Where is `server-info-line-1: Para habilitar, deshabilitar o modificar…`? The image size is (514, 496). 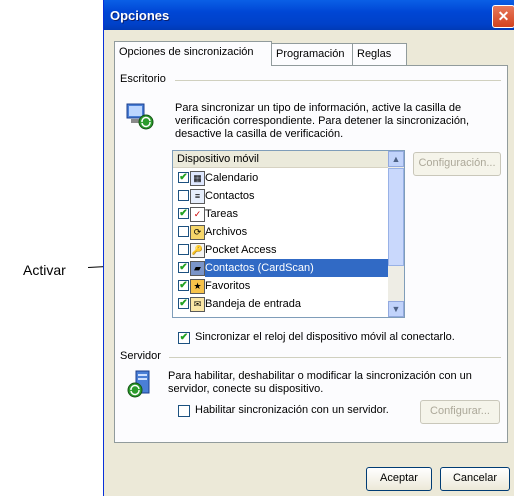 server-info-line-1: Para habilitar, deshabilitar o modificar… is located at coordinates (320, 376).